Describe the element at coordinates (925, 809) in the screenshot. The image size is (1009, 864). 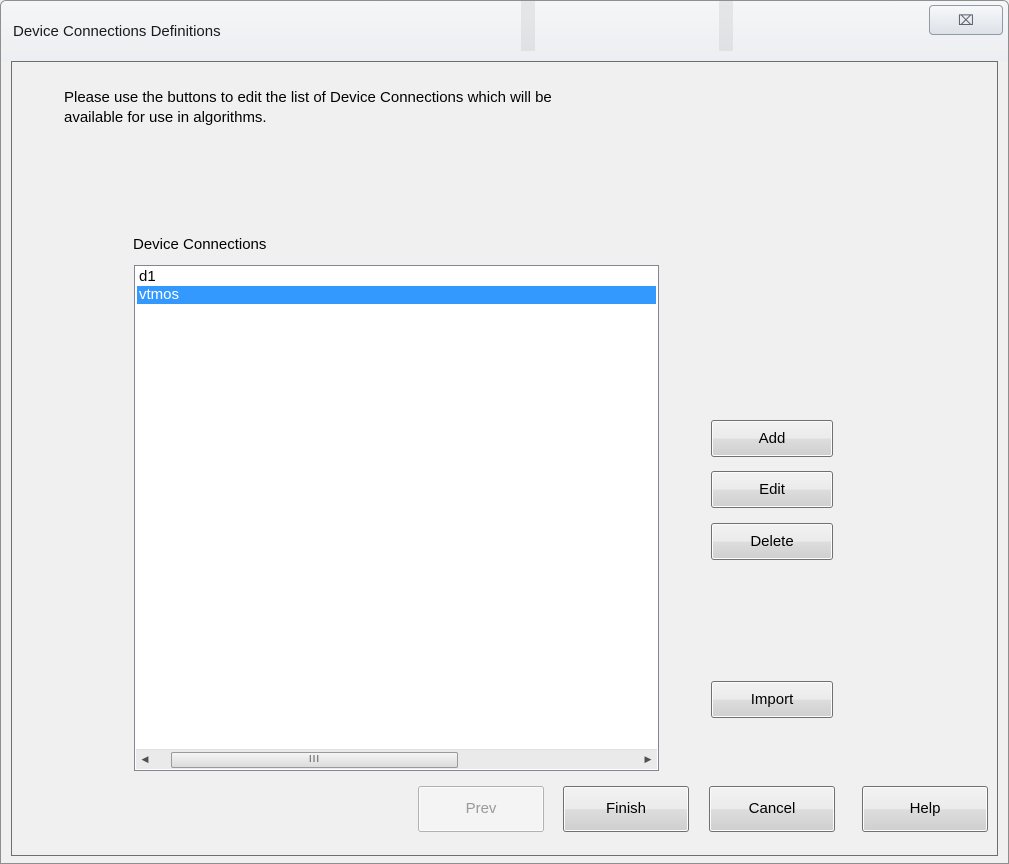
I see `help-button: Help` at that location.